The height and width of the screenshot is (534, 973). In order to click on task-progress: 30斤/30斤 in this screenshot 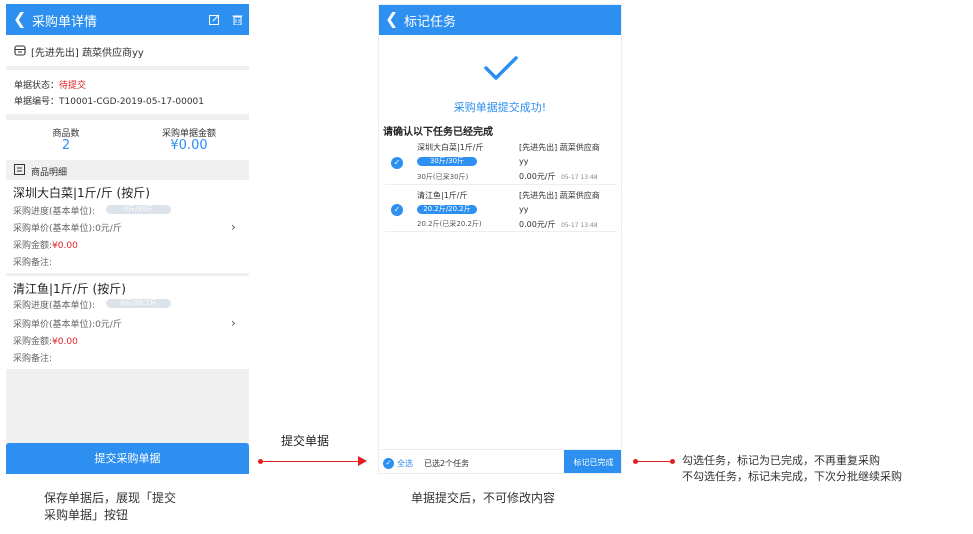, I will do `click(447, 161)`.